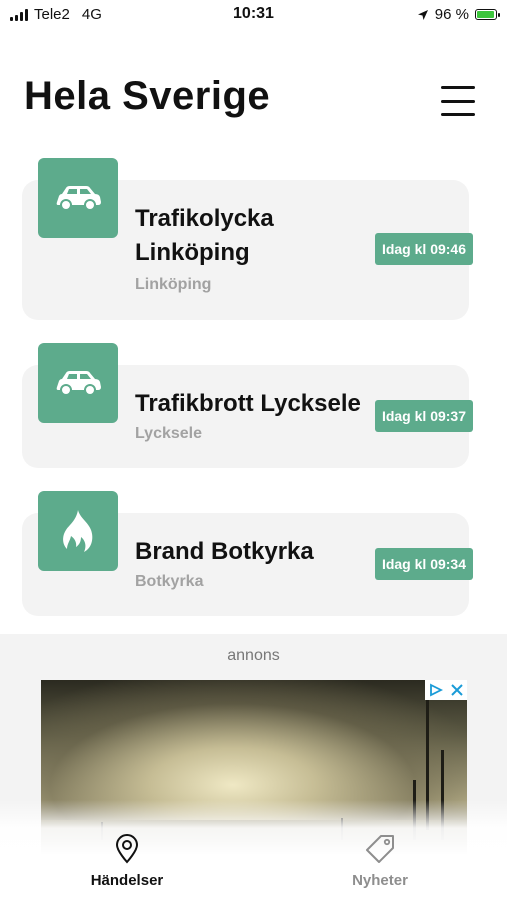 This screenshot has height=900, width=507. What do you see at coordinates (78, 531) in the screenshot?
I see `fire-icon` at bounding box center [78, 531].